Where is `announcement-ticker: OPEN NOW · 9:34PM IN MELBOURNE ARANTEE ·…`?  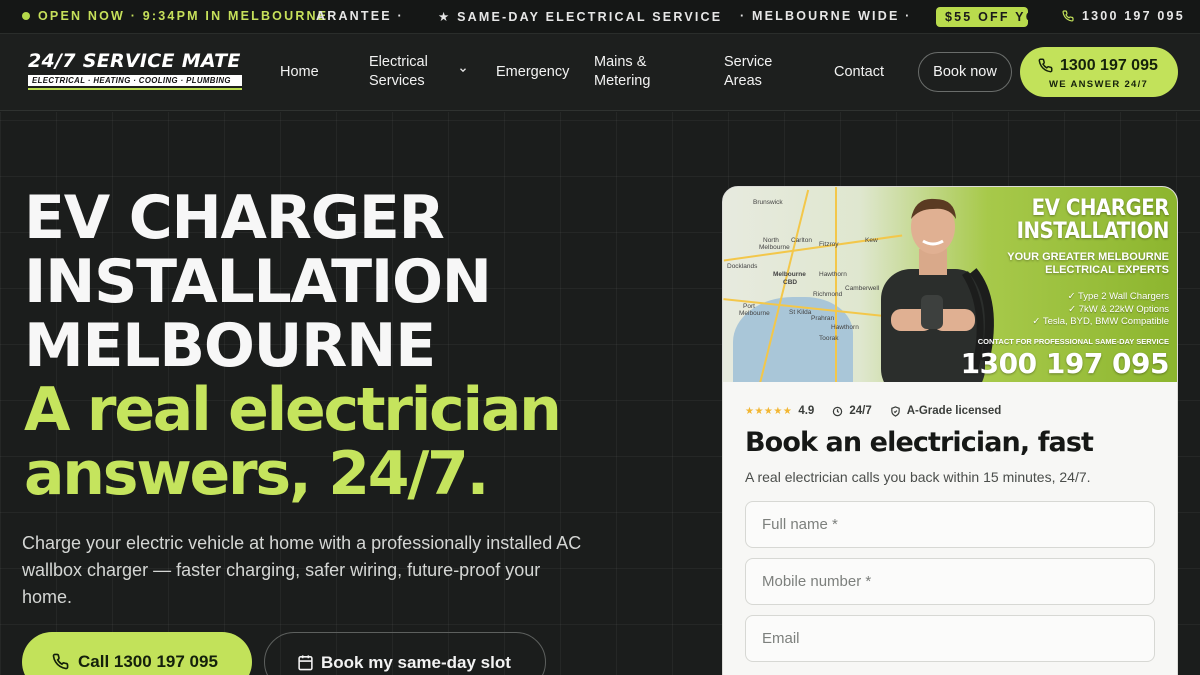 announcement-ticker: OPEN NOW · 9:34PM IN MELBOURNE ARANTEE ·… is located at coordinates (600, 17).